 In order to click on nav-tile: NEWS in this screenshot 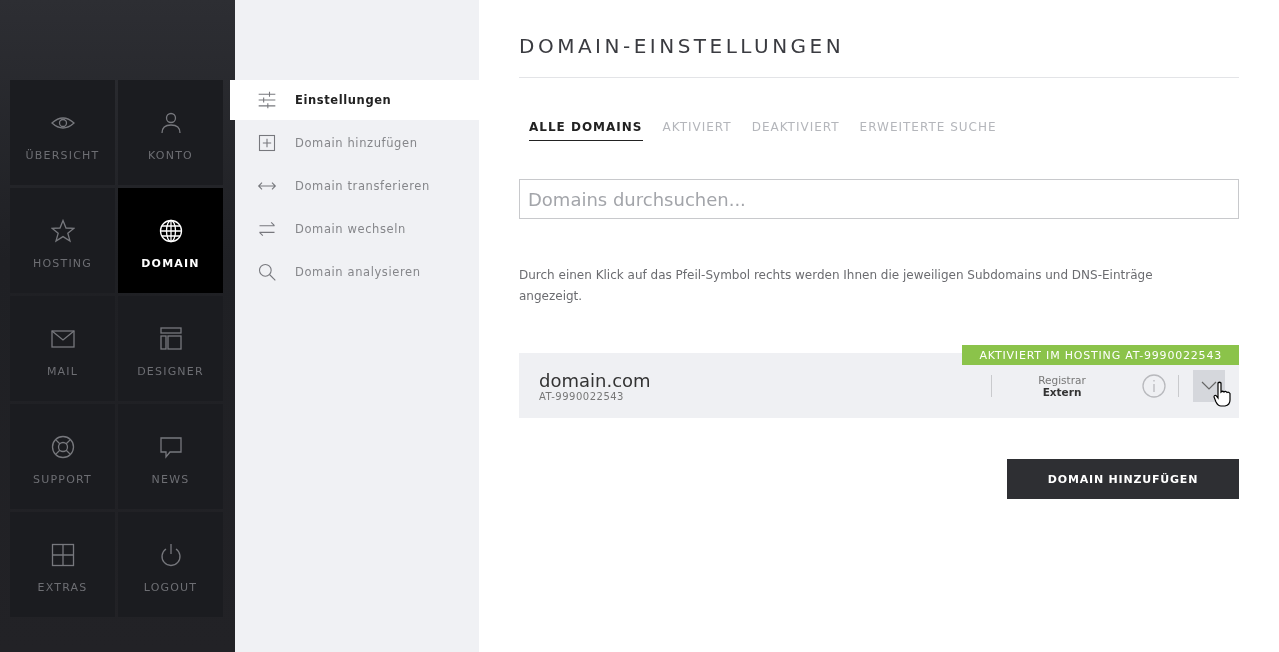, I will do `click(170, 456)`.